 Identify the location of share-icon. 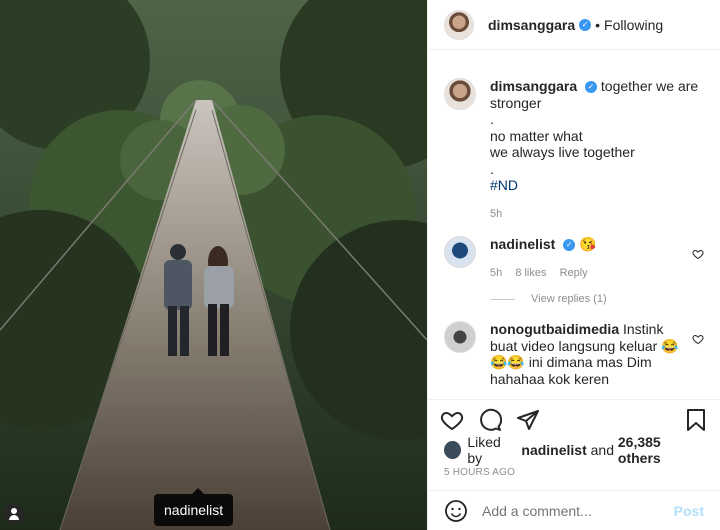
(528, 420).